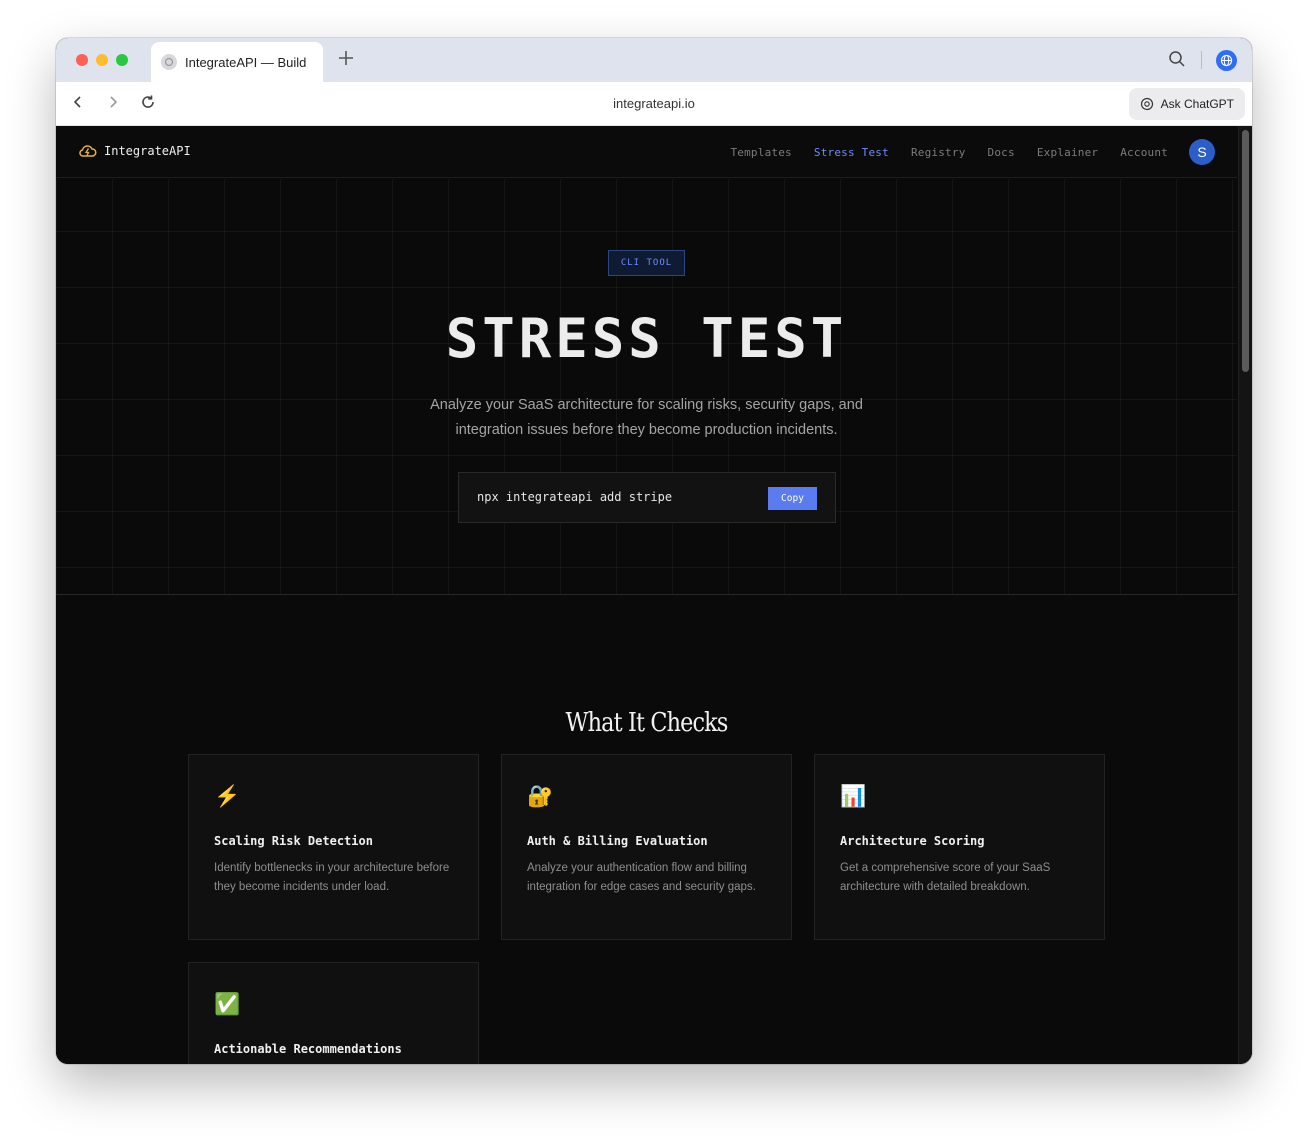 Image resolution: width=1308 pixels, height=1139 pixels. I want to click on nav-account: Account, so click(1144, 152).